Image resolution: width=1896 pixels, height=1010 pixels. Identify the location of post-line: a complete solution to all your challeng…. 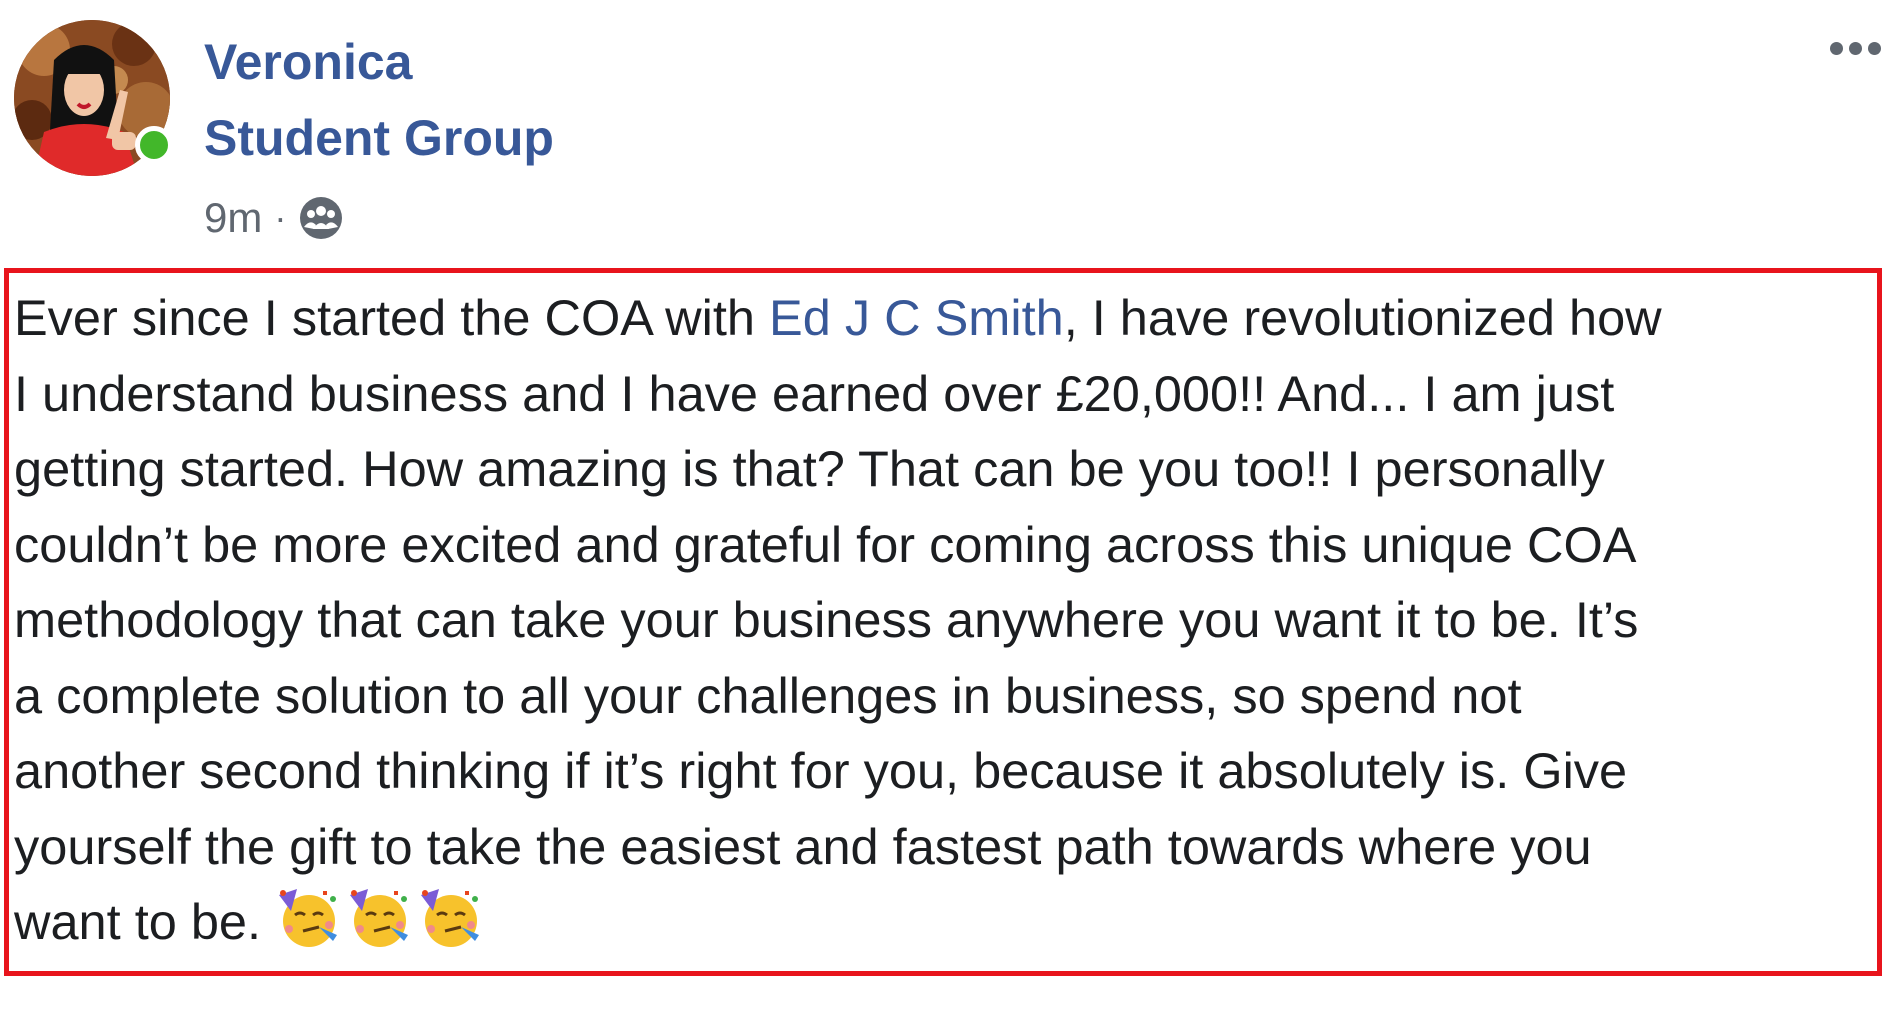
(768, 695).